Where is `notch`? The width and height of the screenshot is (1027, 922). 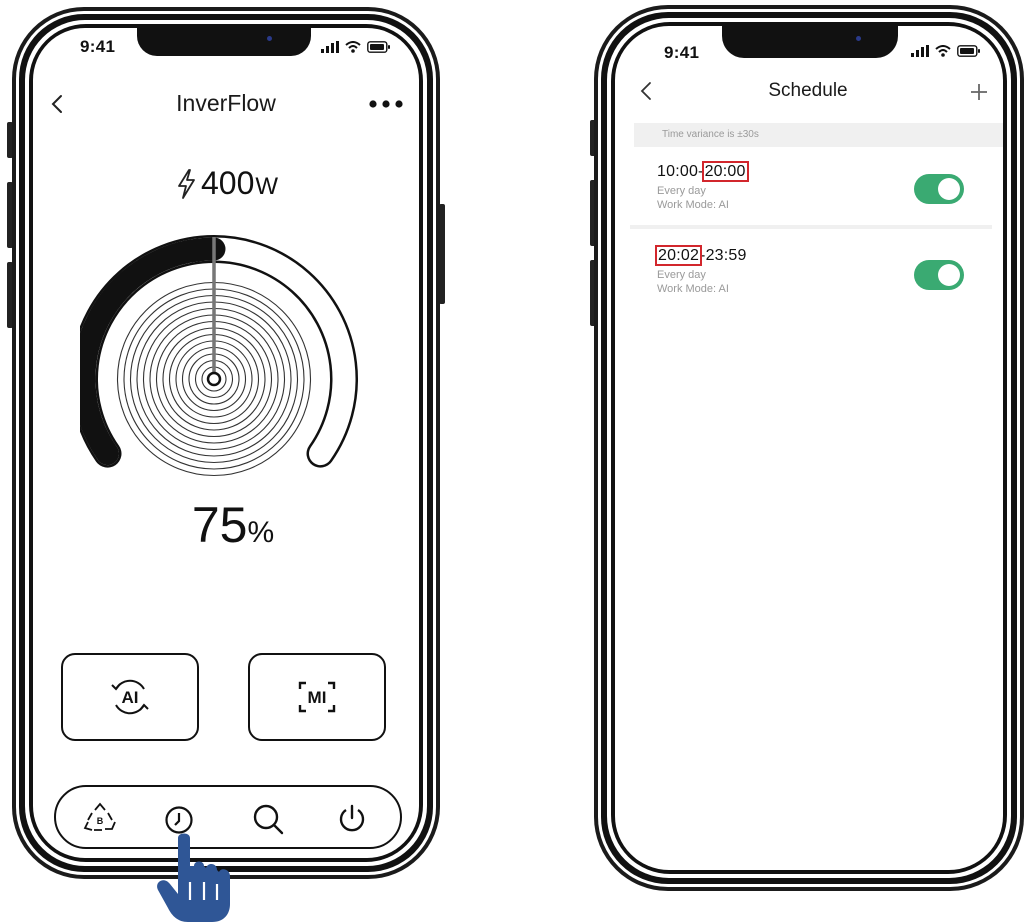
notch is located at coordinates (224, 42).